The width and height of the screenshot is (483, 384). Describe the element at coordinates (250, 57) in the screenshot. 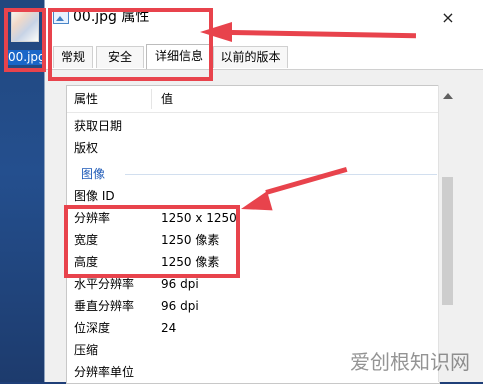

I see `tab-previous-versions: 以前的版本` at that location.